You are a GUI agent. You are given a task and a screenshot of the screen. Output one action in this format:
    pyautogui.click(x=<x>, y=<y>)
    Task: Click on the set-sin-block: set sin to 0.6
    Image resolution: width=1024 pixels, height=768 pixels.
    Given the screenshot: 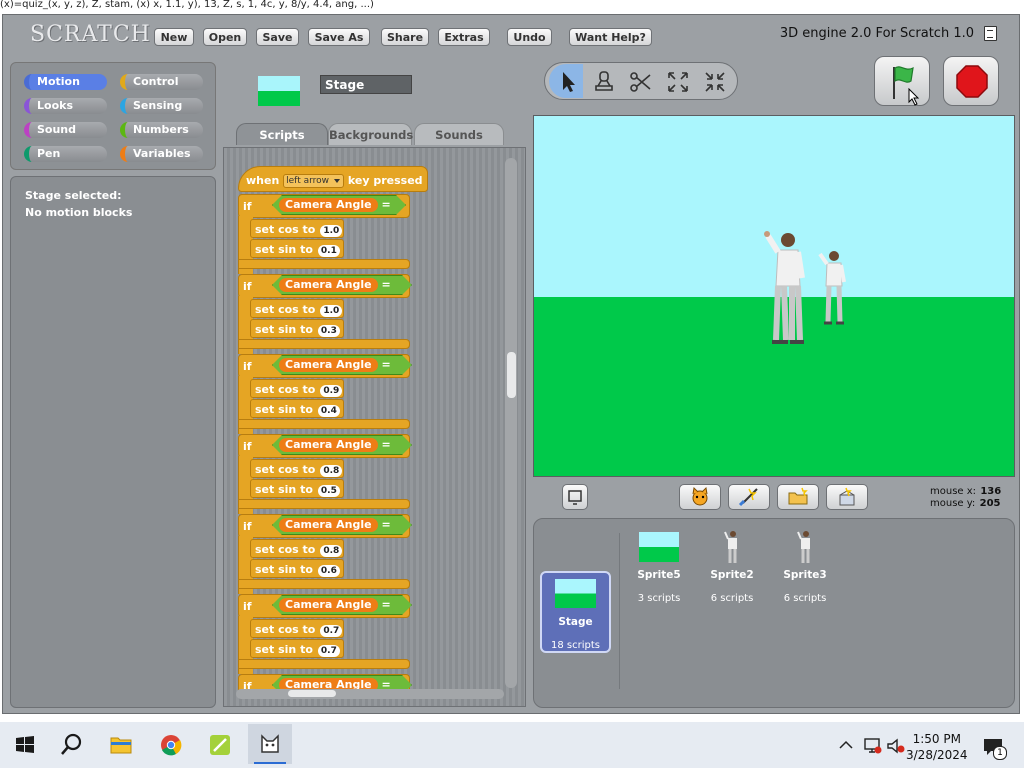 What is the action you would take?
    pyautogui.click(x=297, y=568)
    